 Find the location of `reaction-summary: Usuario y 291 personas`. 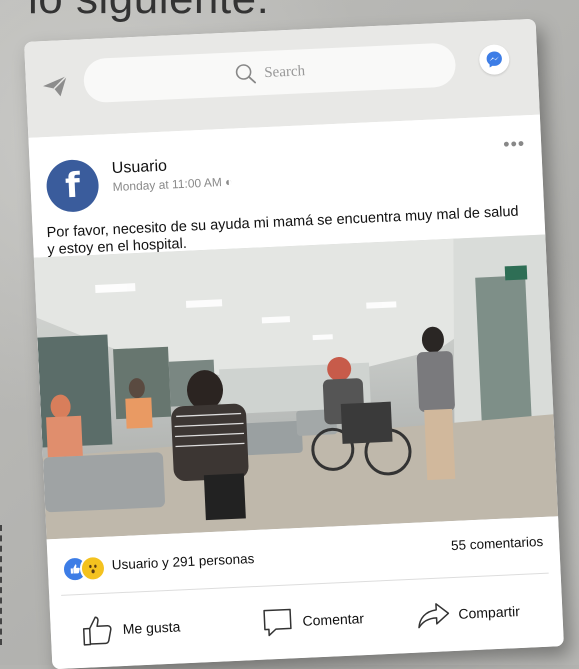

reaction-summary: Usuario y 291 personas is located at coordinates (182, 561).